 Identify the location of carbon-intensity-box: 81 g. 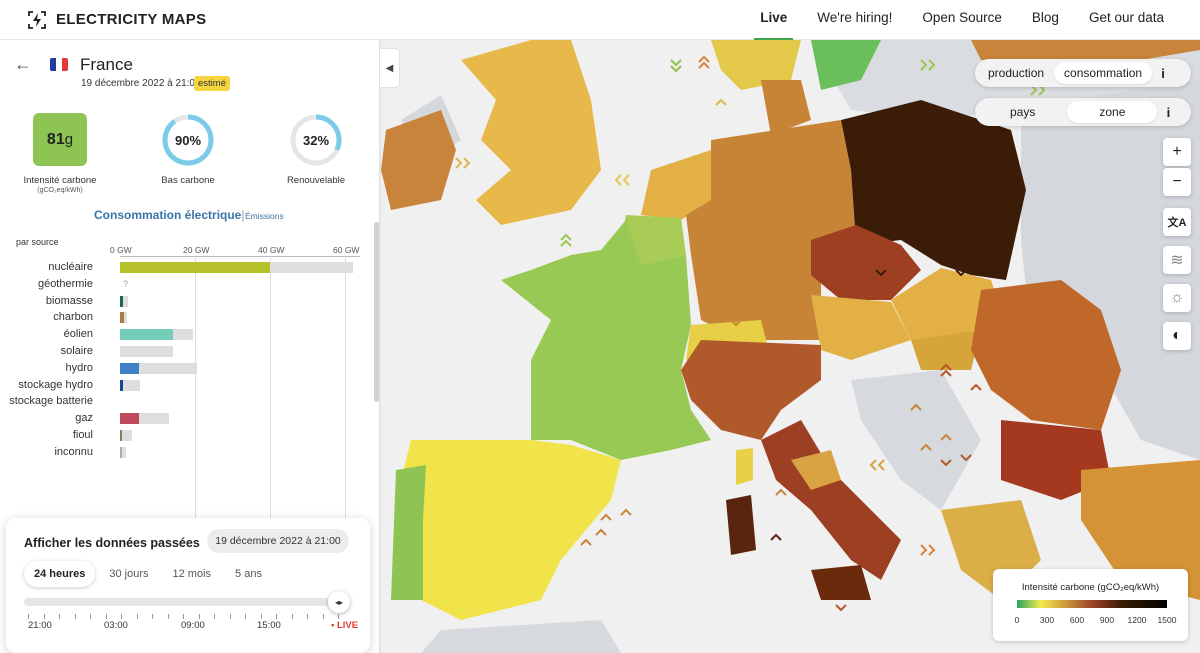
(60, 139).